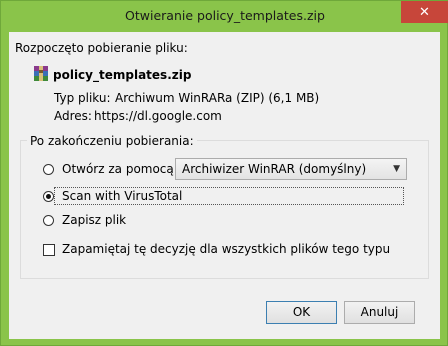 The image size is (448, 346). Describe the element at coordinates (122, 75) in the screenshot. I see `file-name: policy_templates.zip` at that location.